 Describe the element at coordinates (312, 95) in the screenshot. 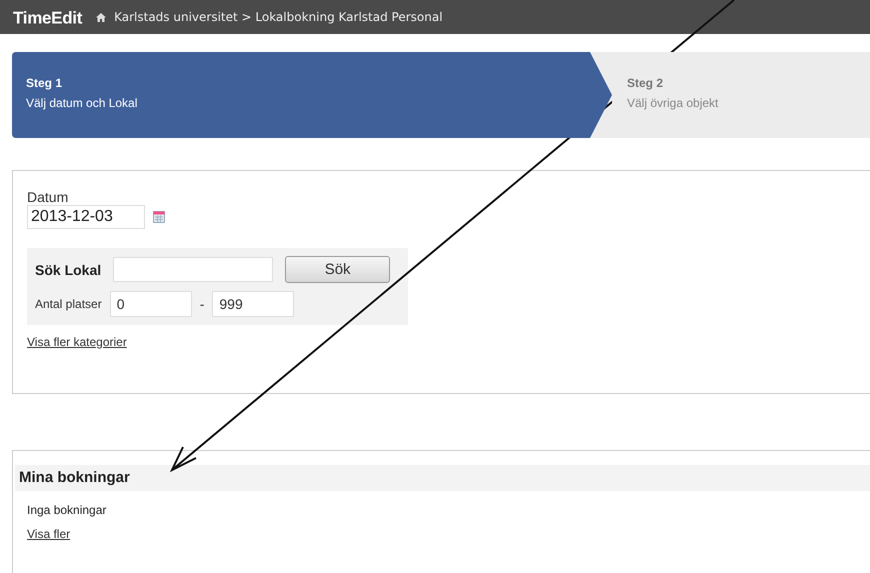

I see `step-tab: Steg 1 Välj datum och Lokal` at that location.